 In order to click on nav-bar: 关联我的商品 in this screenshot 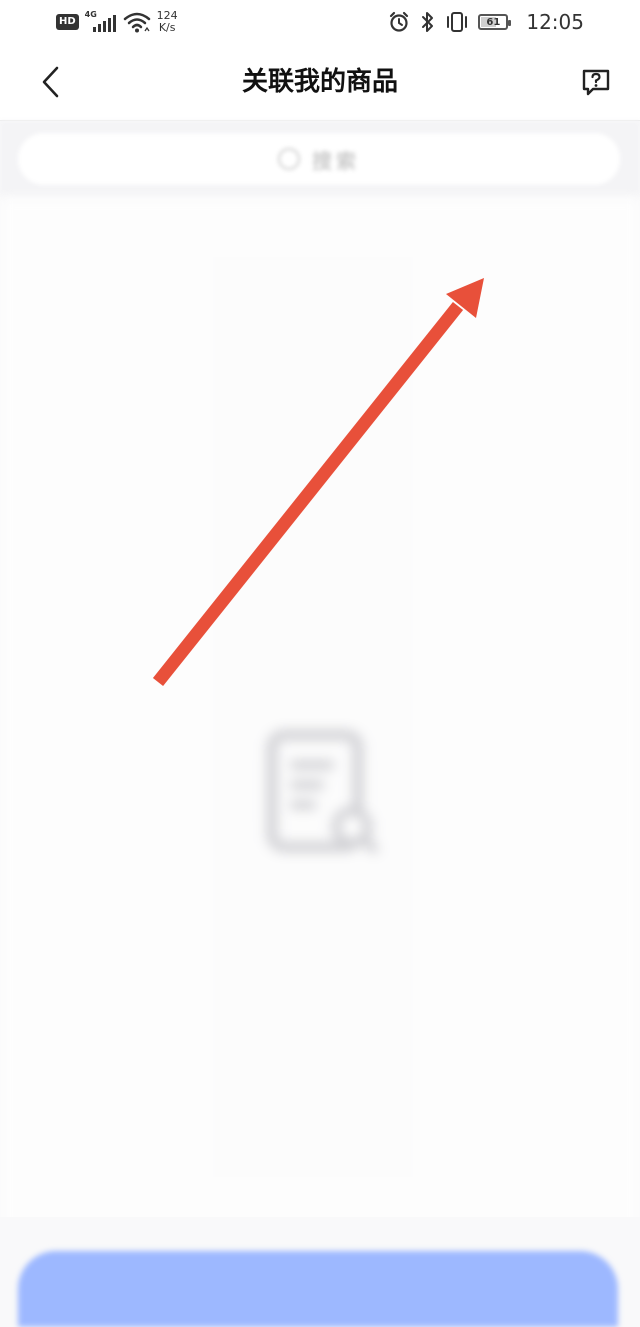, I will do `click(320, 82)`.